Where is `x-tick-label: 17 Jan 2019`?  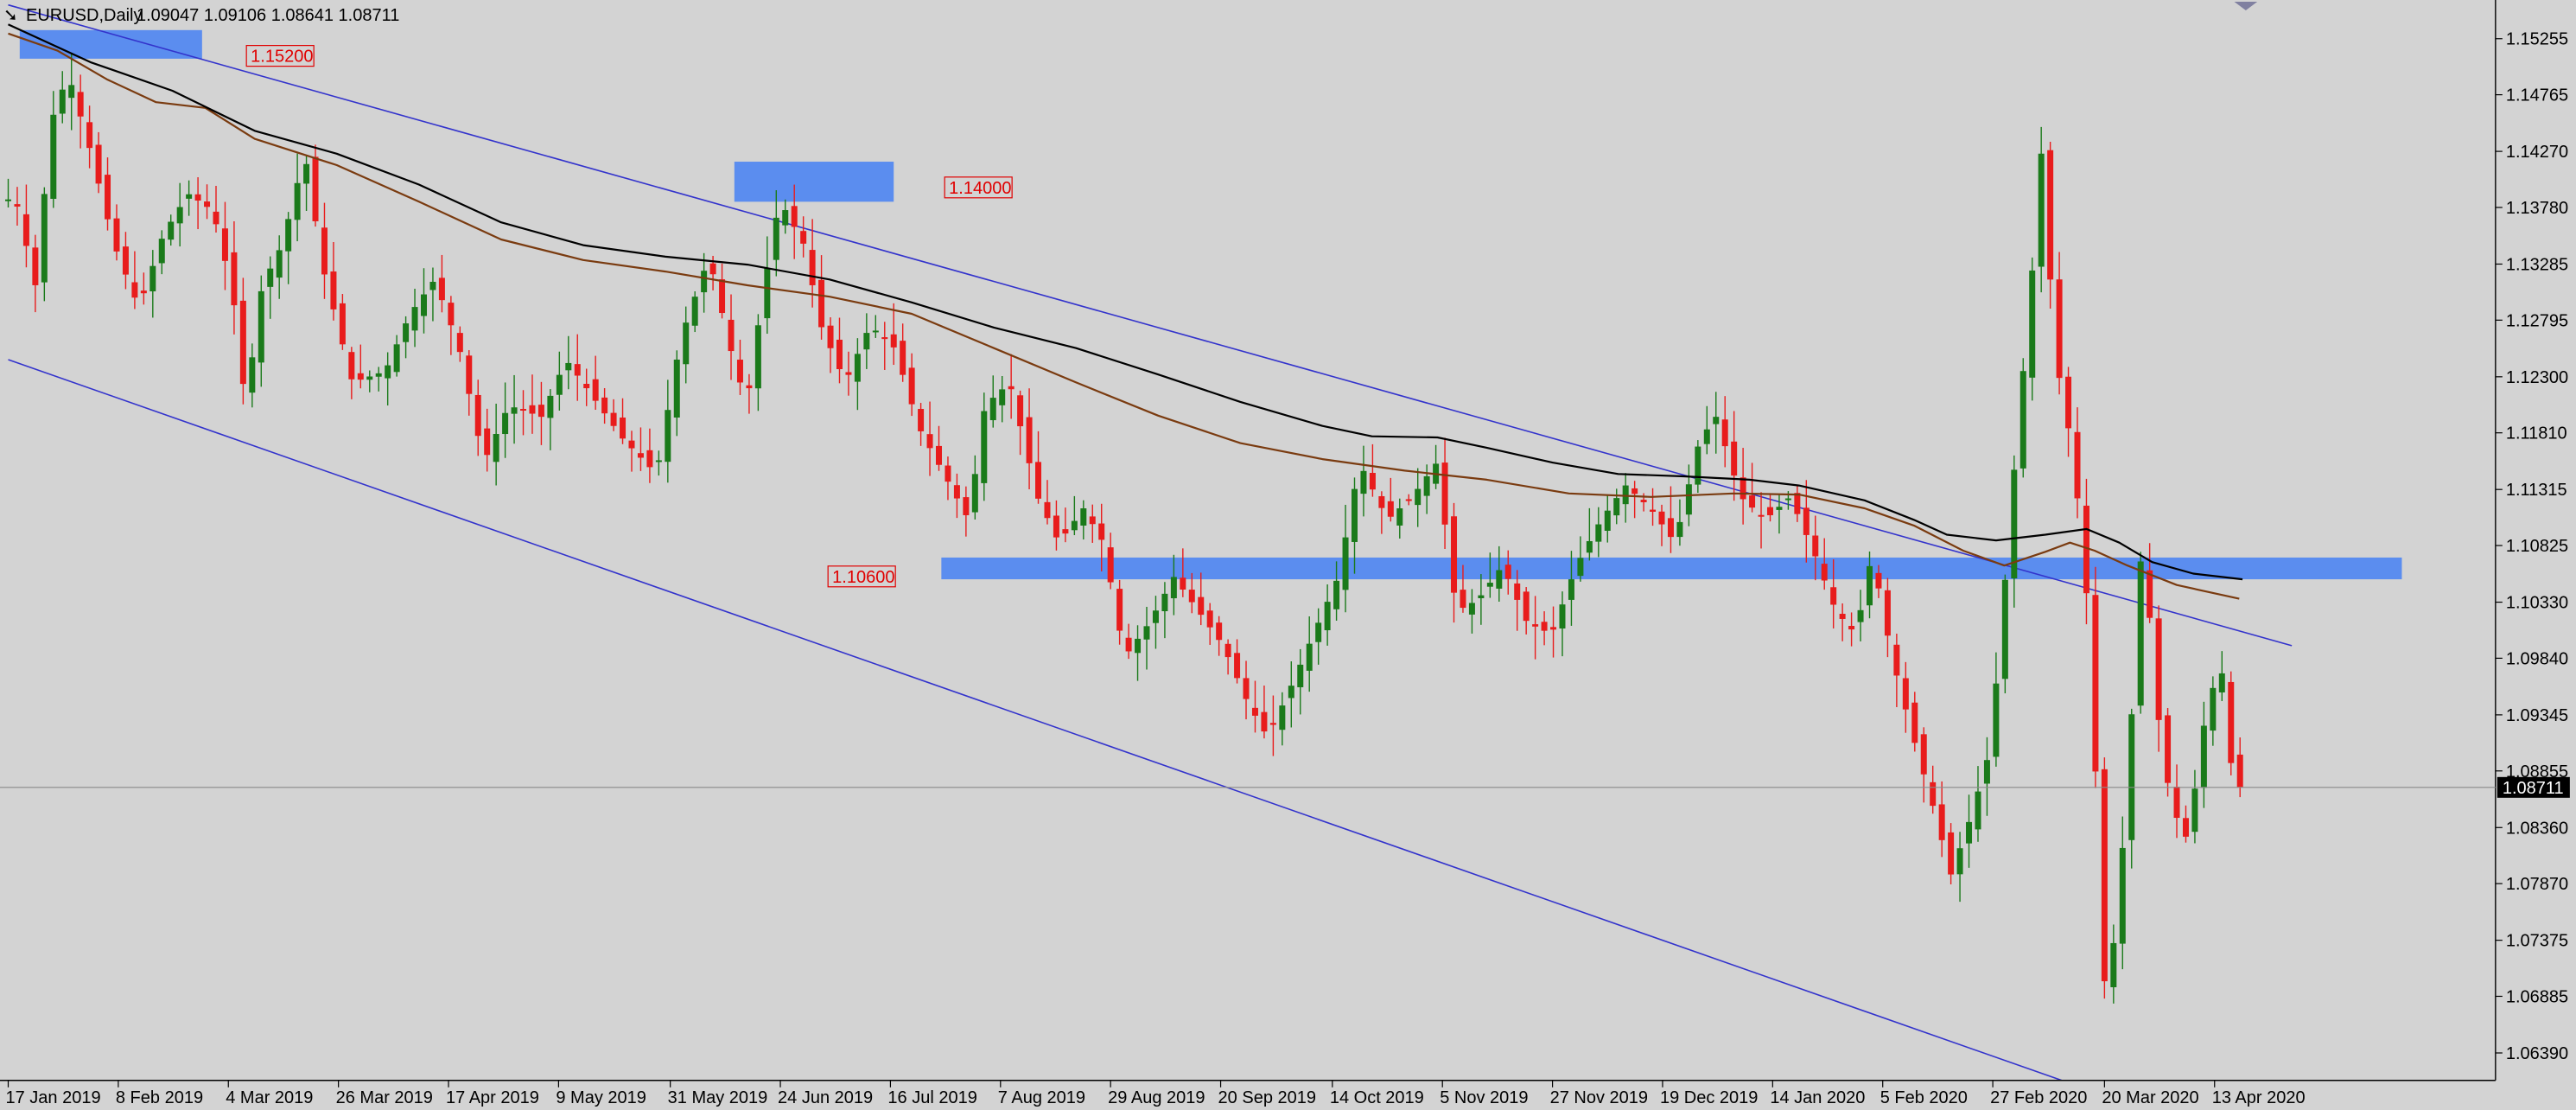 x-tick-label: 17 Jan 2019 is located at coordinates (54, 1097).